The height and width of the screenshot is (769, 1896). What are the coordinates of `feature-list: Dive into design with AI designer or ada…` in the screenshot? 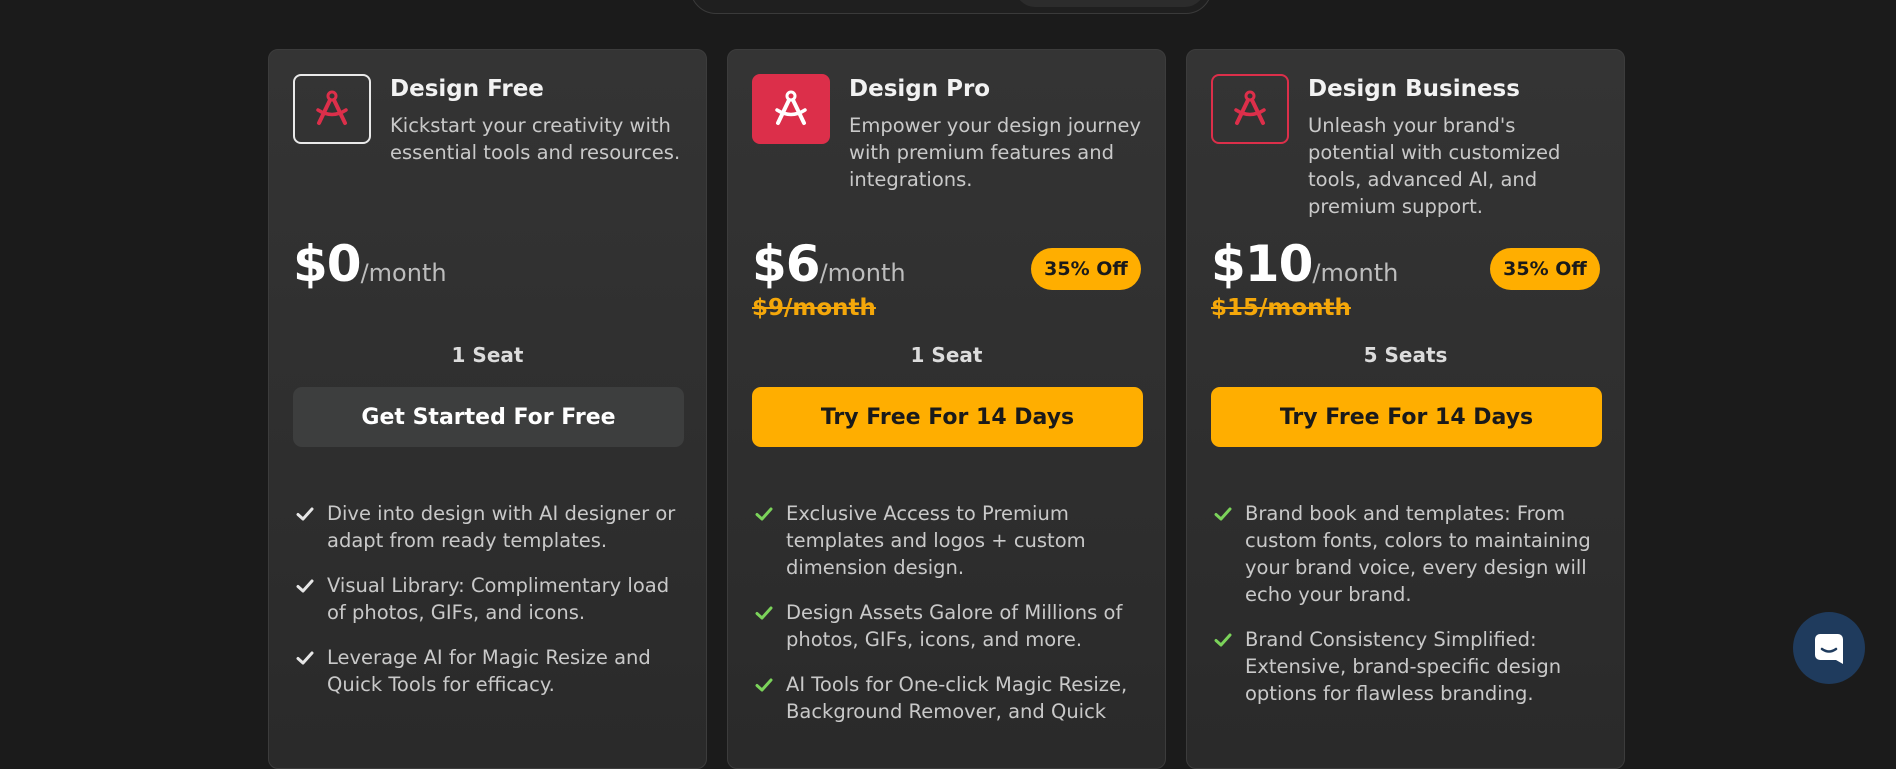 It's located at (490, 608).